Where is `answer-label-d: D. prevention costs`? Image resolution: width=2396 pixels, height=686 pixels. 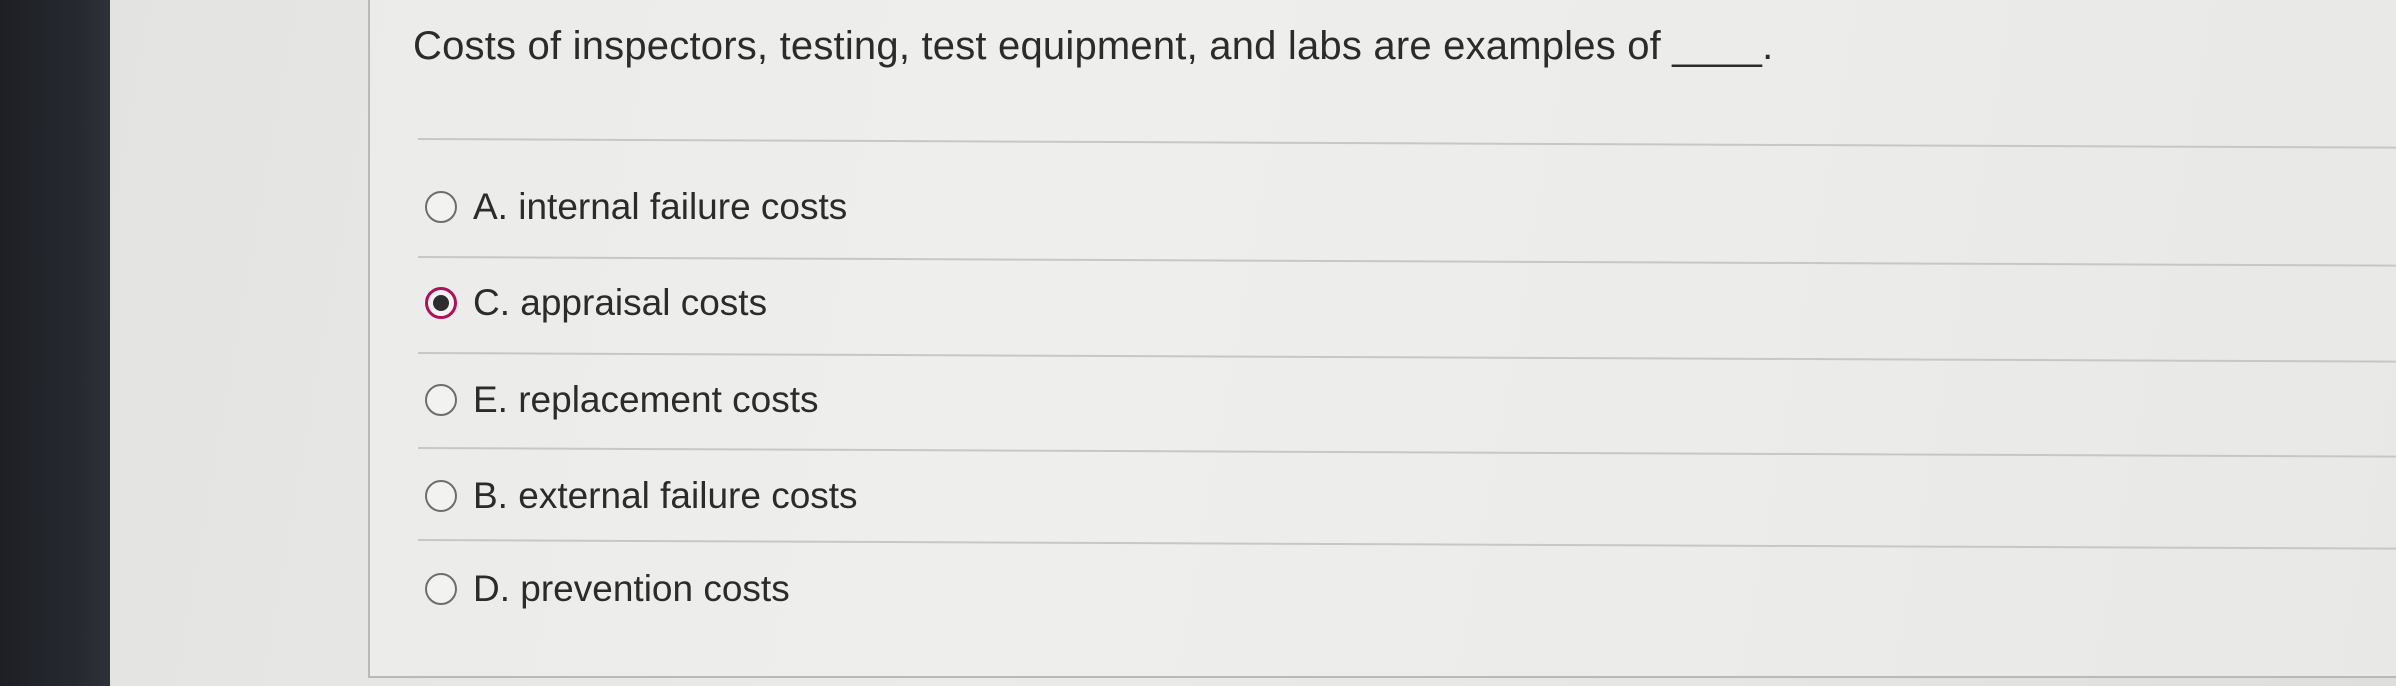 answer-label-d: D. prevention costs is located at coordinates (631, 588).